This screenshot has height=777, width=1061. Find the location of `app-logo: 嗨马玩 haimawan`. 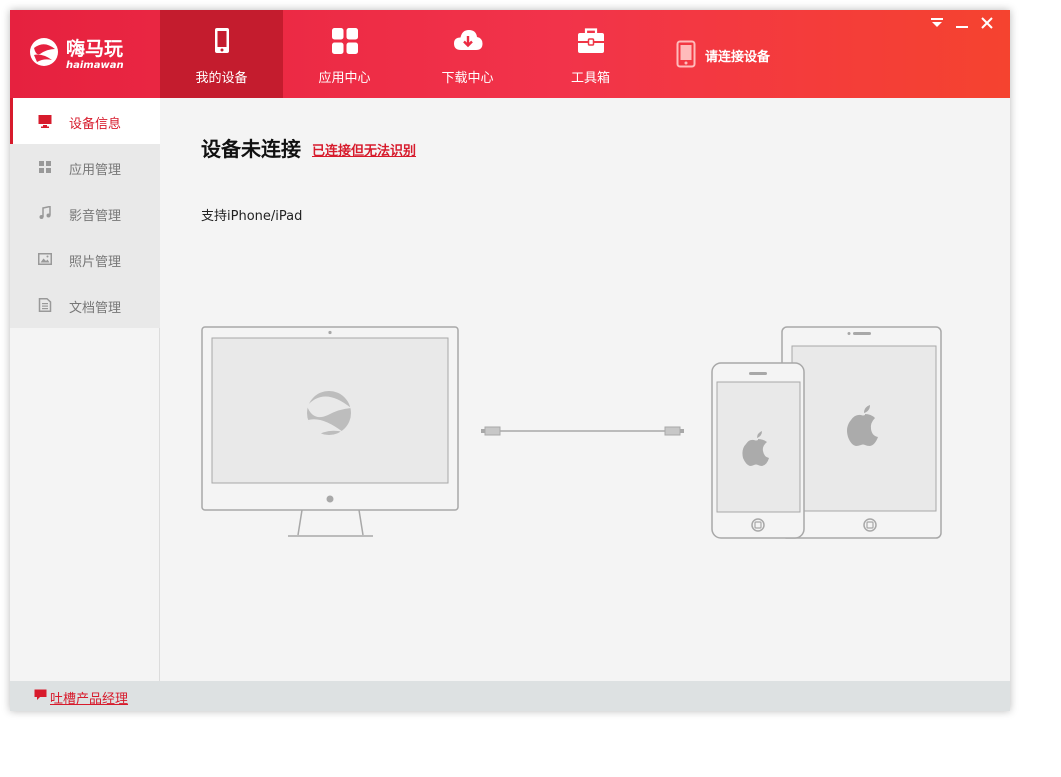

app-logo: 嗨马玩 haimawan is located at coordinates (83, 54).